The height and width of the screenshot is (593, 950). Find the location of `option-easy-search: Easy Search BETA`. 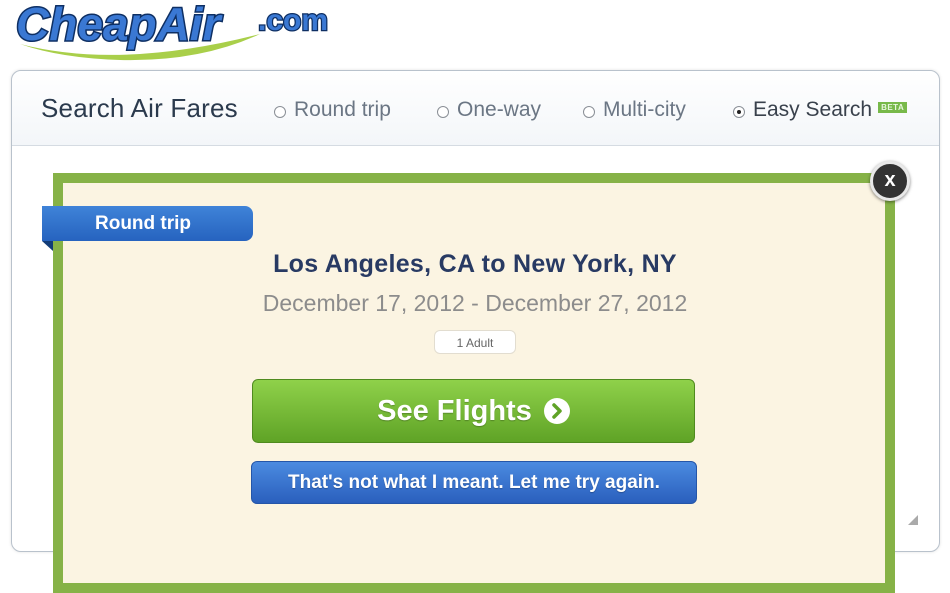

option-easy-search: Easy Search BETA is located at coordinates (820, 110).